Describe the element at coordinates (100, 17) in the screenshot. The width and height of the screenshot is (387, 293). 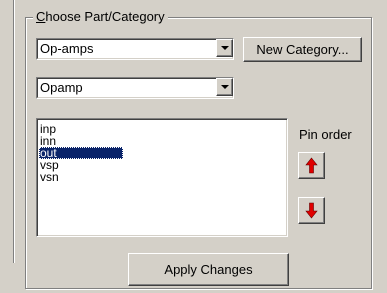
I see `groupbox-title: Choose Part/Category` at that location.